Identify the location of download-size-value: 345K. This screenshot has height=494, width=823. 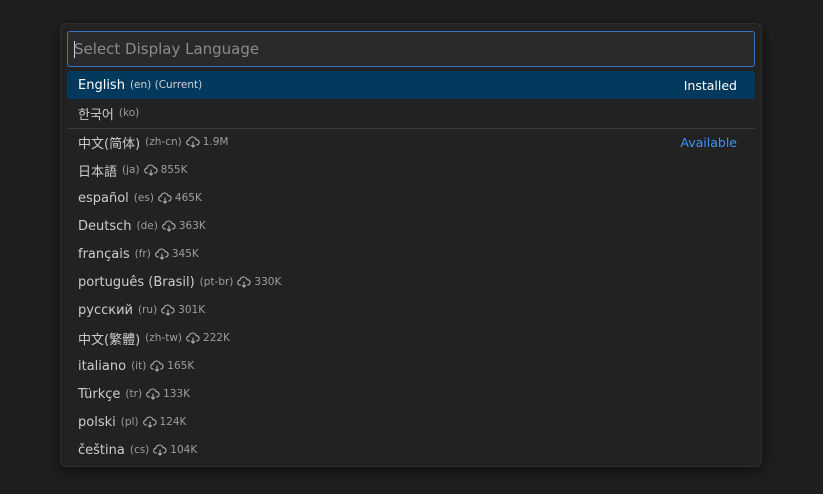
(185, 254).